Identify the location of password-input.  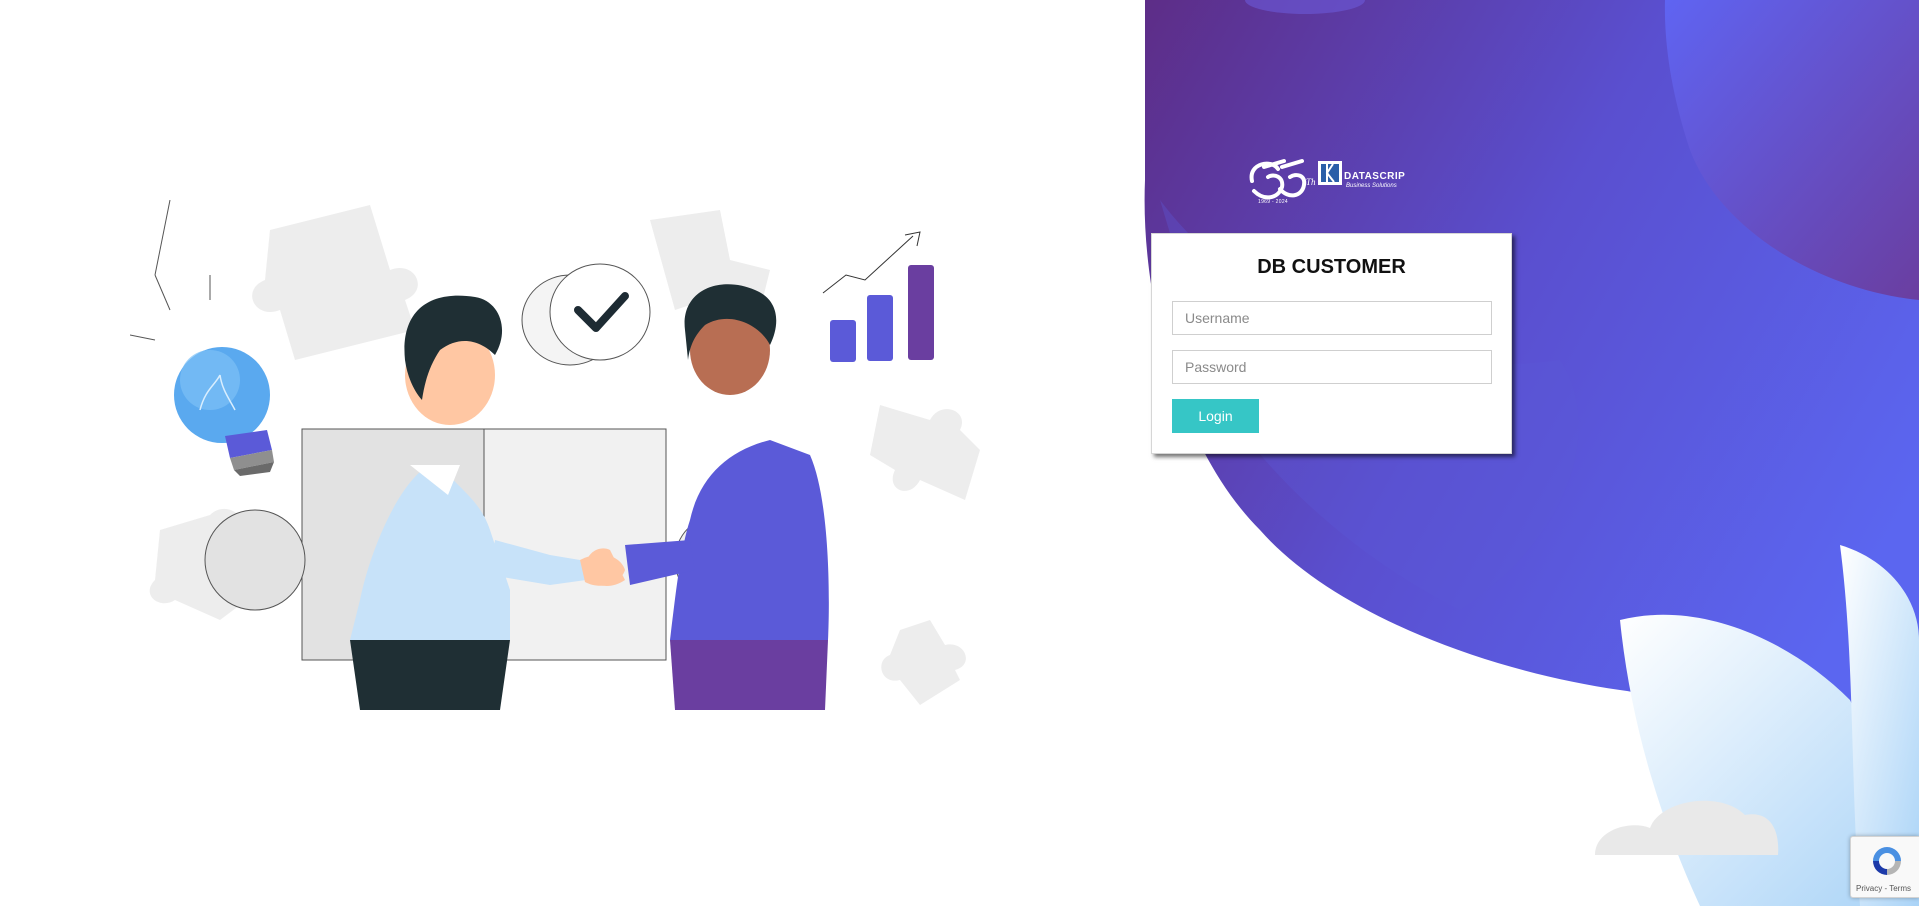
(1332, 367).